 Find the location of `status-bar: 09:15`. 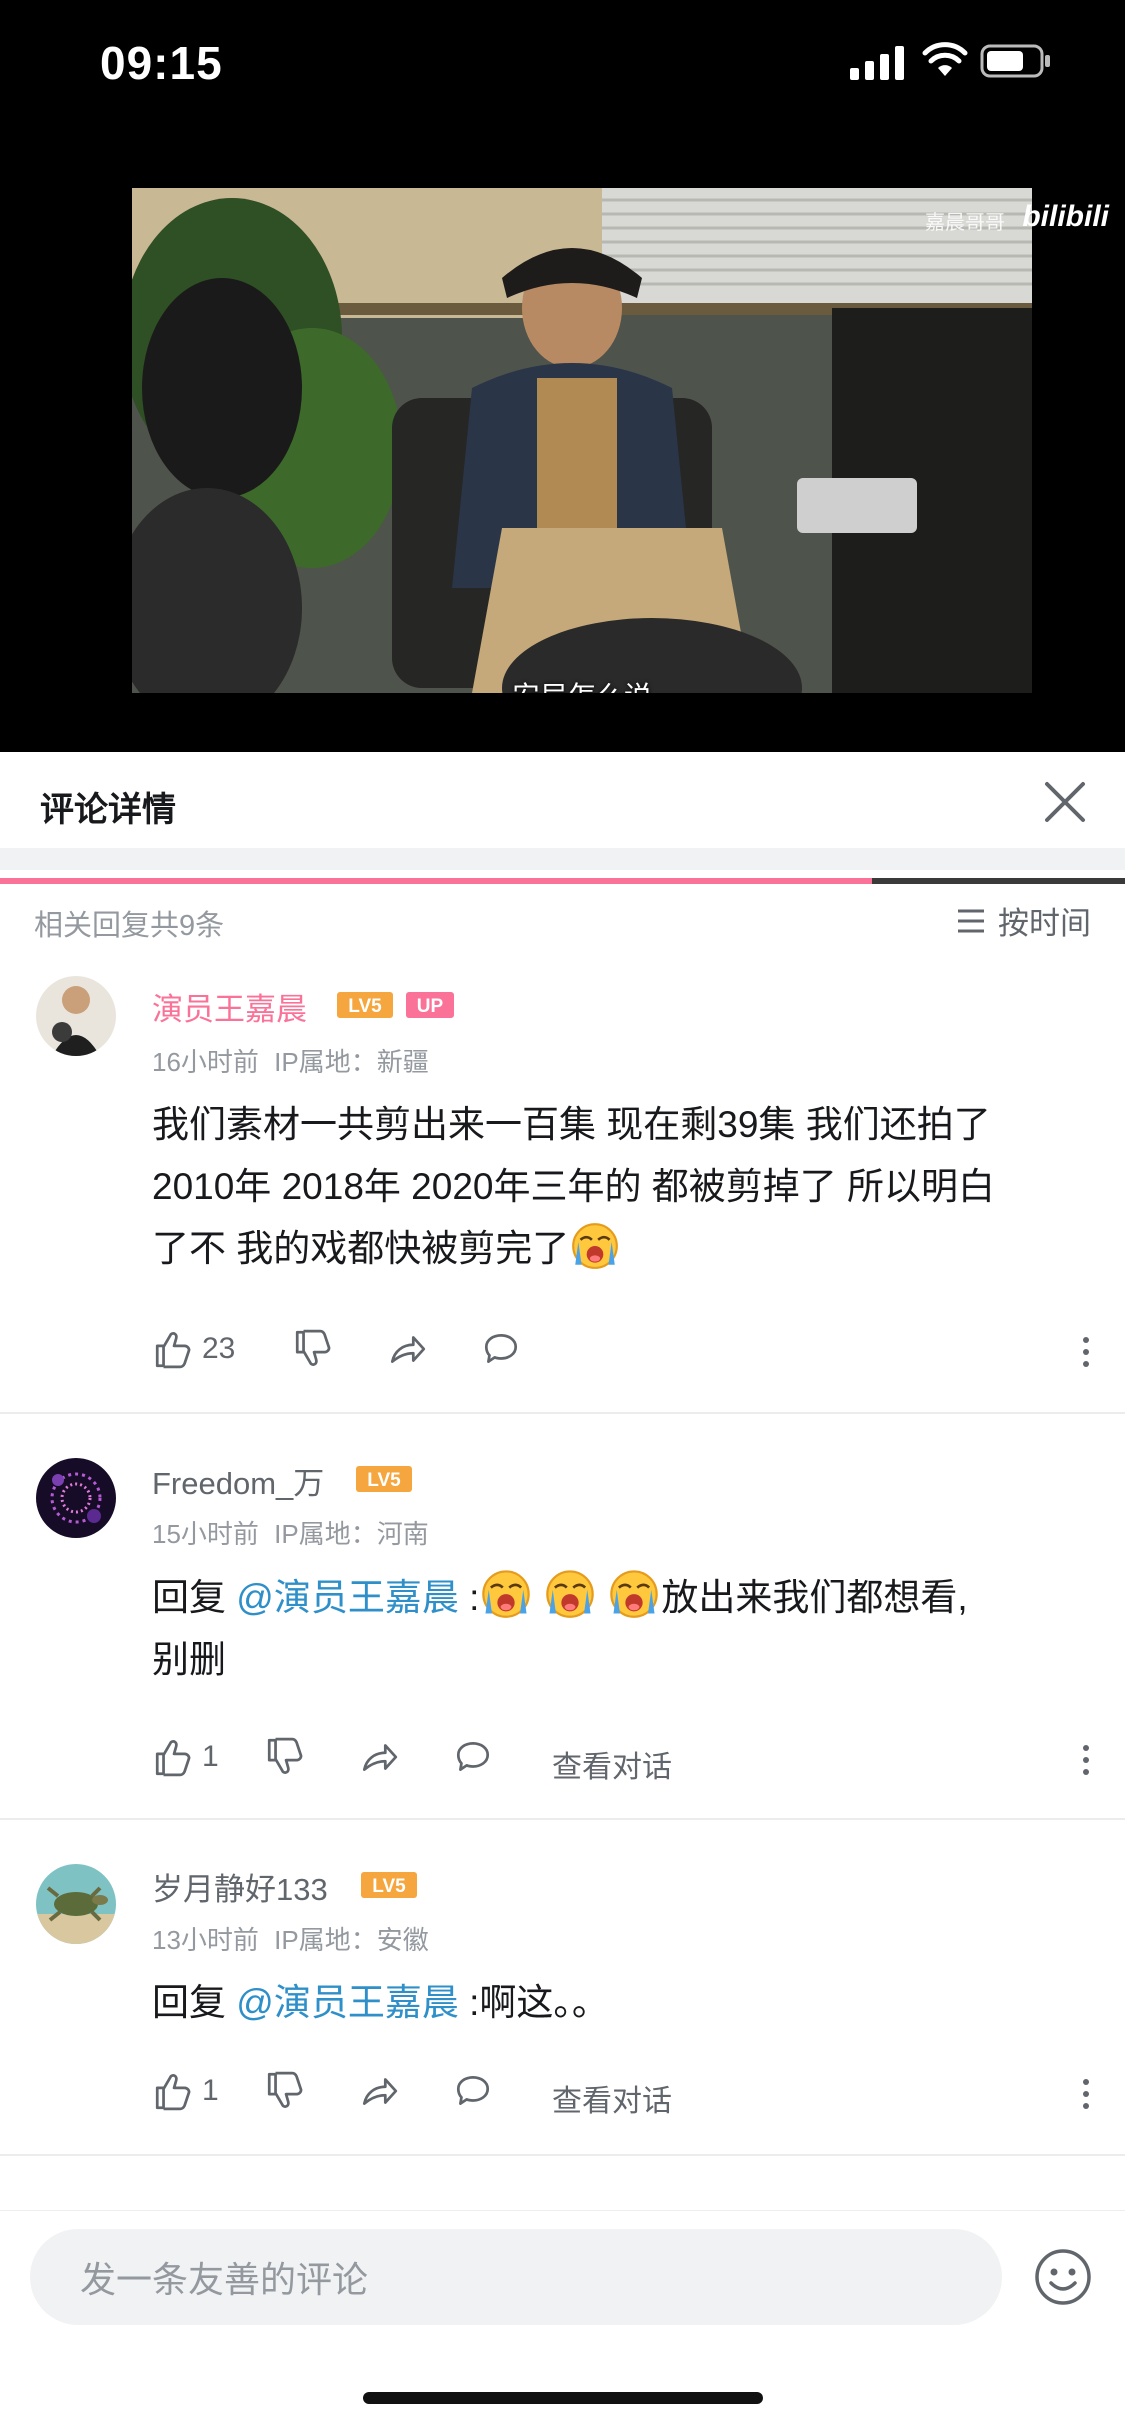

status-bar: 09:15 is located at coordinates (562, 65).